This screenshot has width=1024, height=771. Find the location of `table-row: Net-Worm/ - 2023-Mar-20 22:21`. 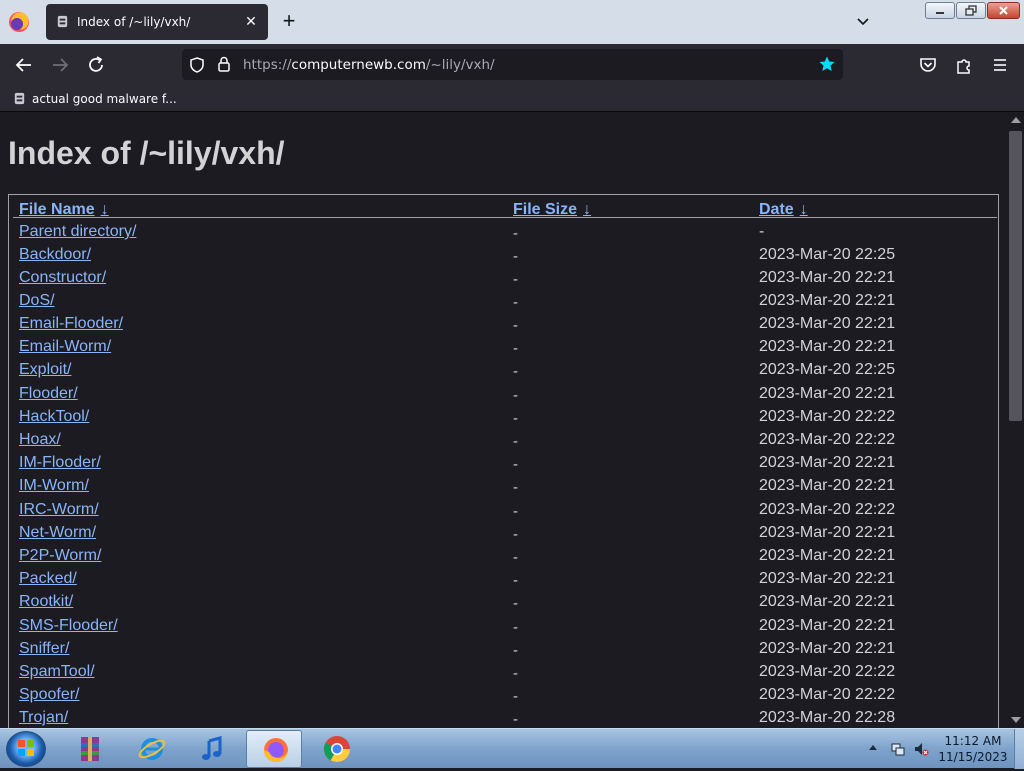

table-row: Net-Worm/ - 2023-Mar-20 22:21 is located at coordinates (503, 535).